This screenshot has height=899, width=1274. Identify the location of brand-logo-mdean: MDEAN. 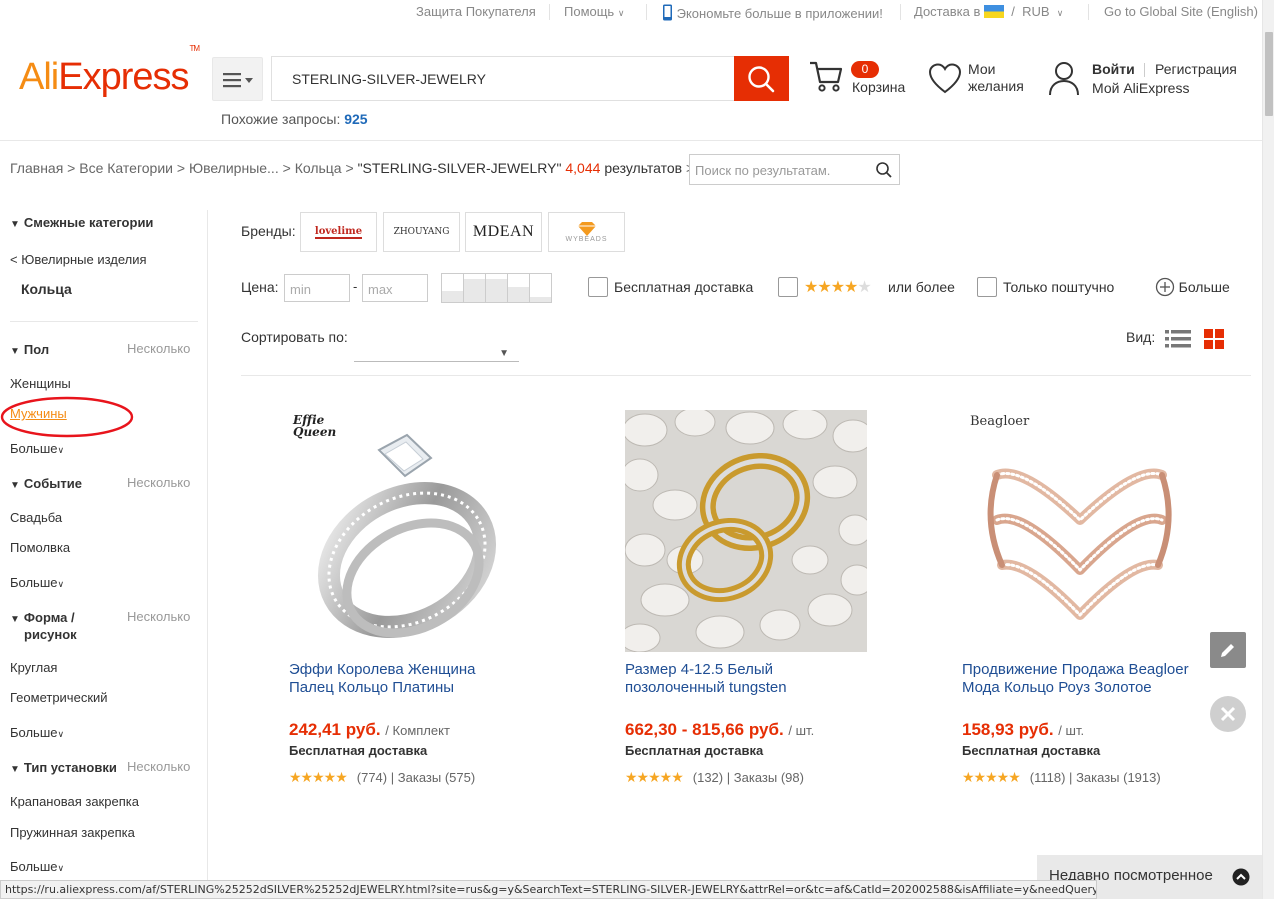
(503, 232).